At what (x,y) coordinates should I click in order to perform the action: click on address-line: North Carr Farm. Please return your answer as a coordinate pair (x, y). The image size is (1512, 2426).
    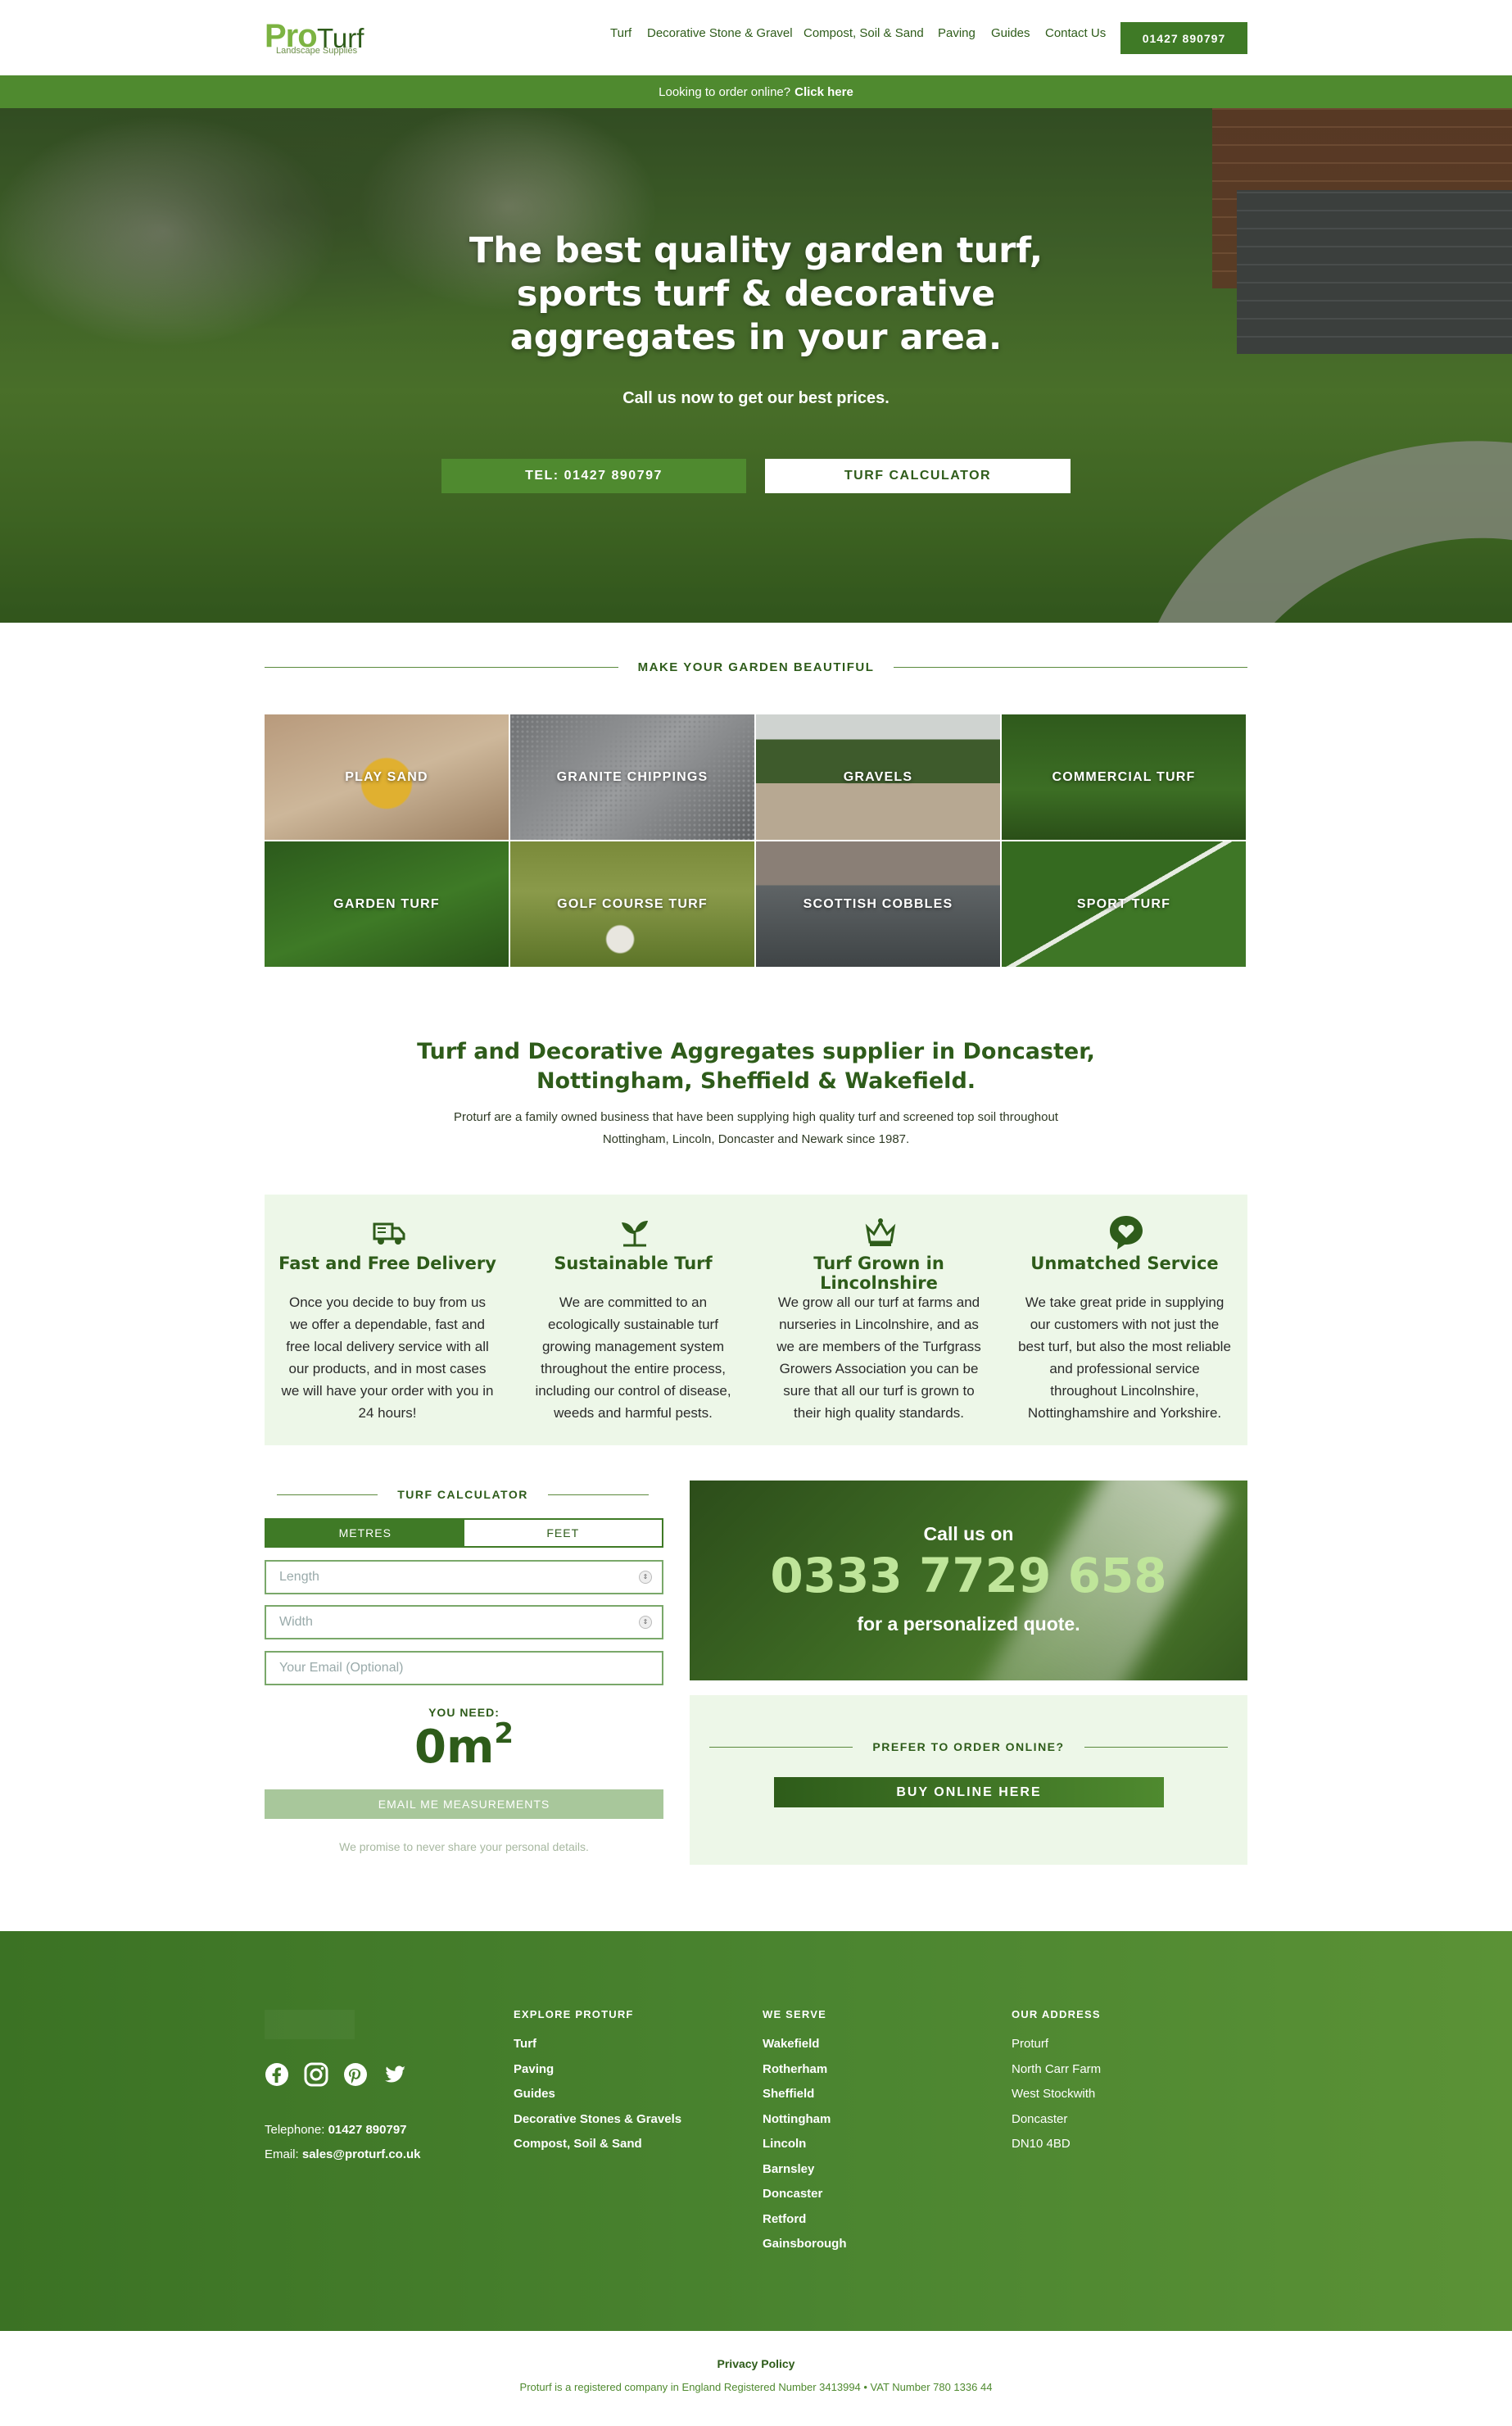
    Looking at the image, I should click on (1057, 2069).